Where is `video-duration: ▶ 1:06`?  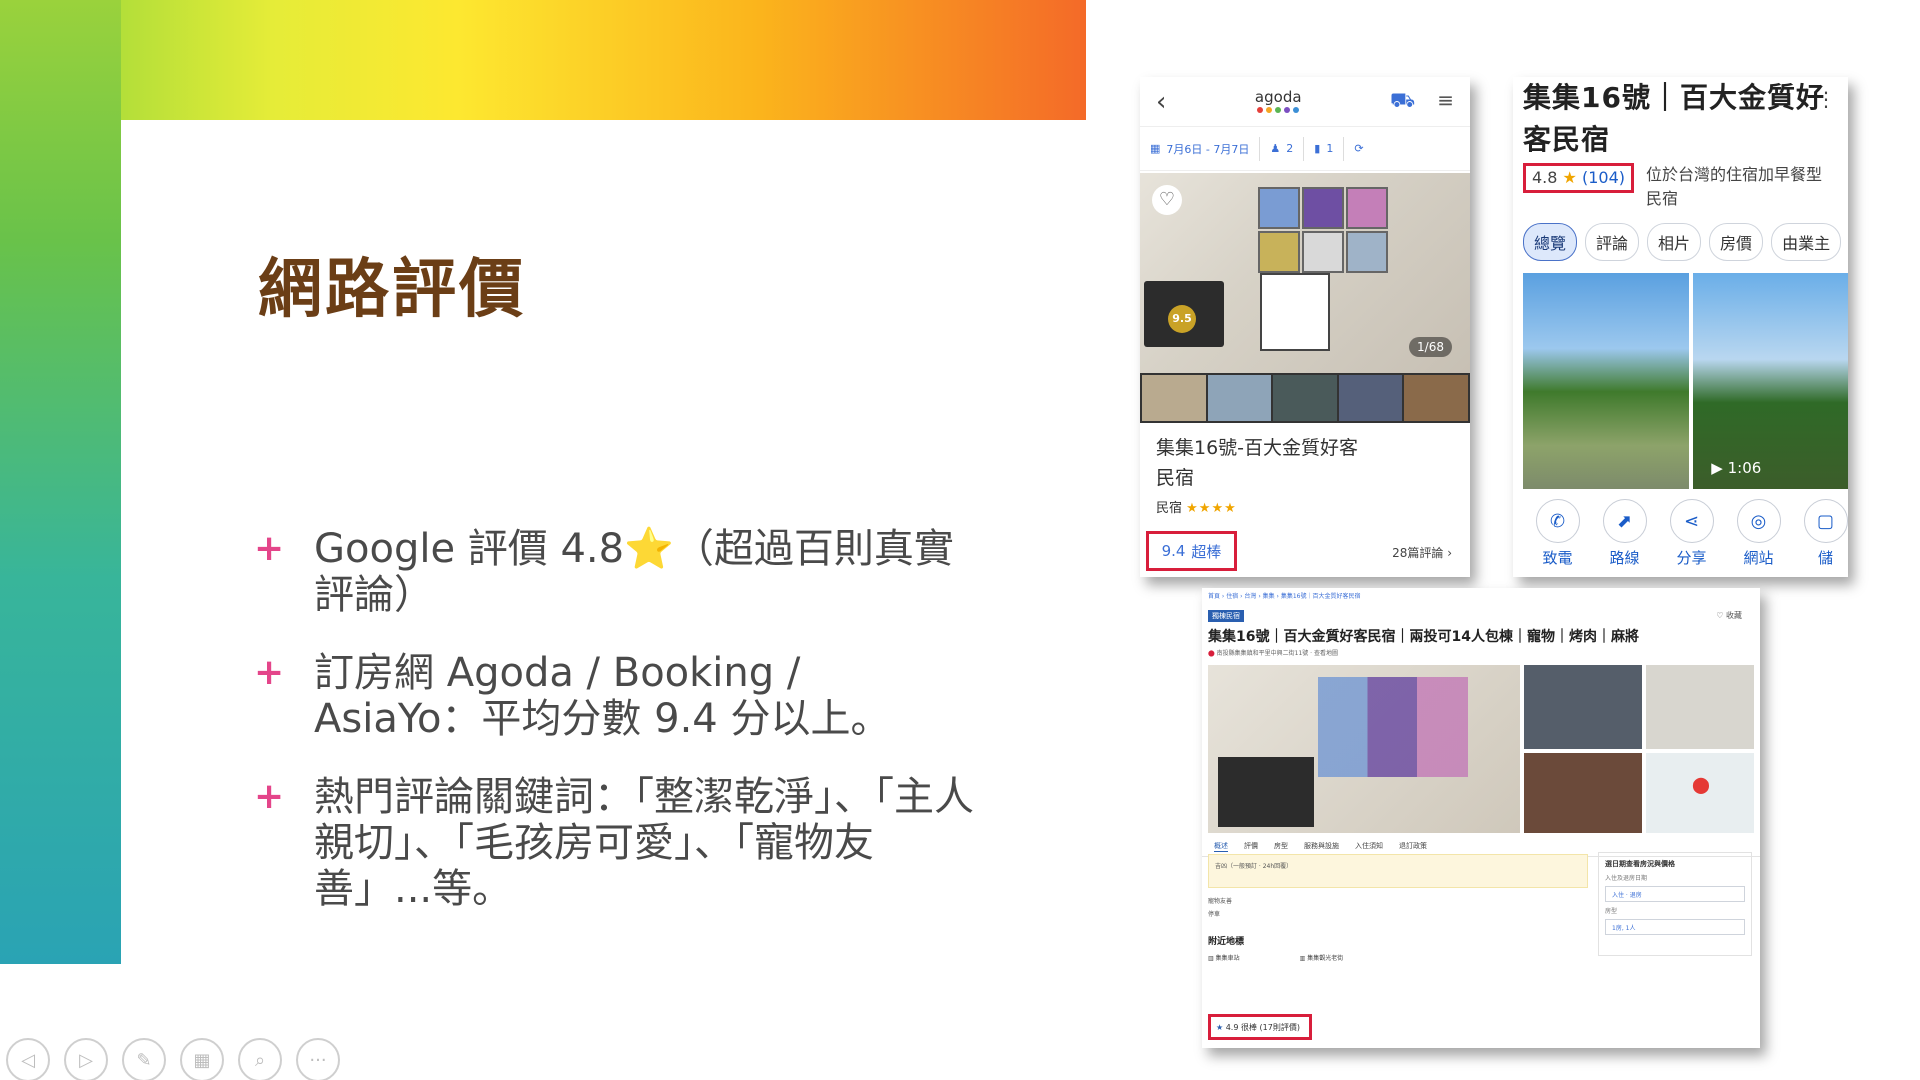 video-duration: ▶ 1:06 is located at coordinates (1736, 468).